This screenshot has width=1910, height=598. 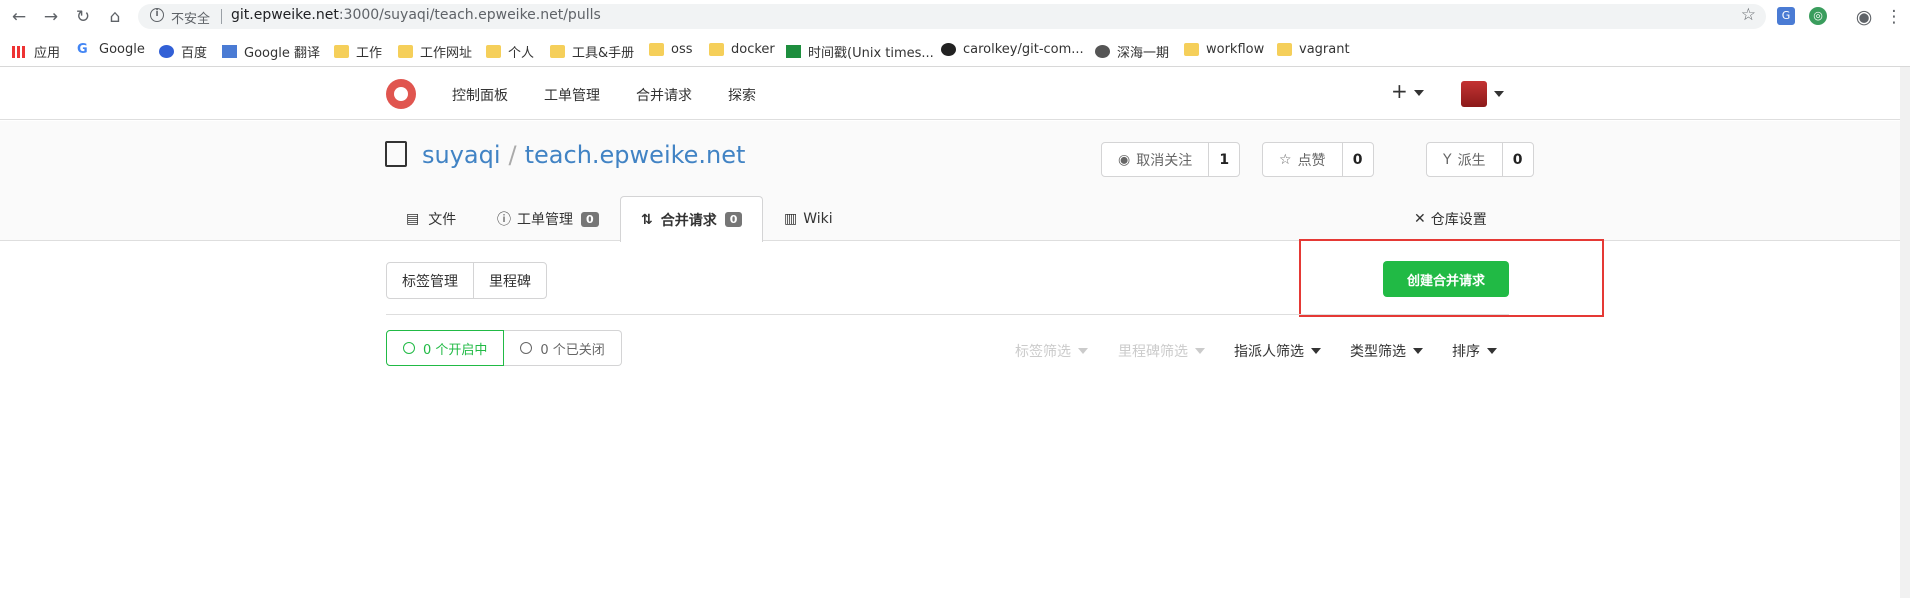 I want to click on assignee-filter-dropdown: 指派人筛选, so click(x=1277, y=351).